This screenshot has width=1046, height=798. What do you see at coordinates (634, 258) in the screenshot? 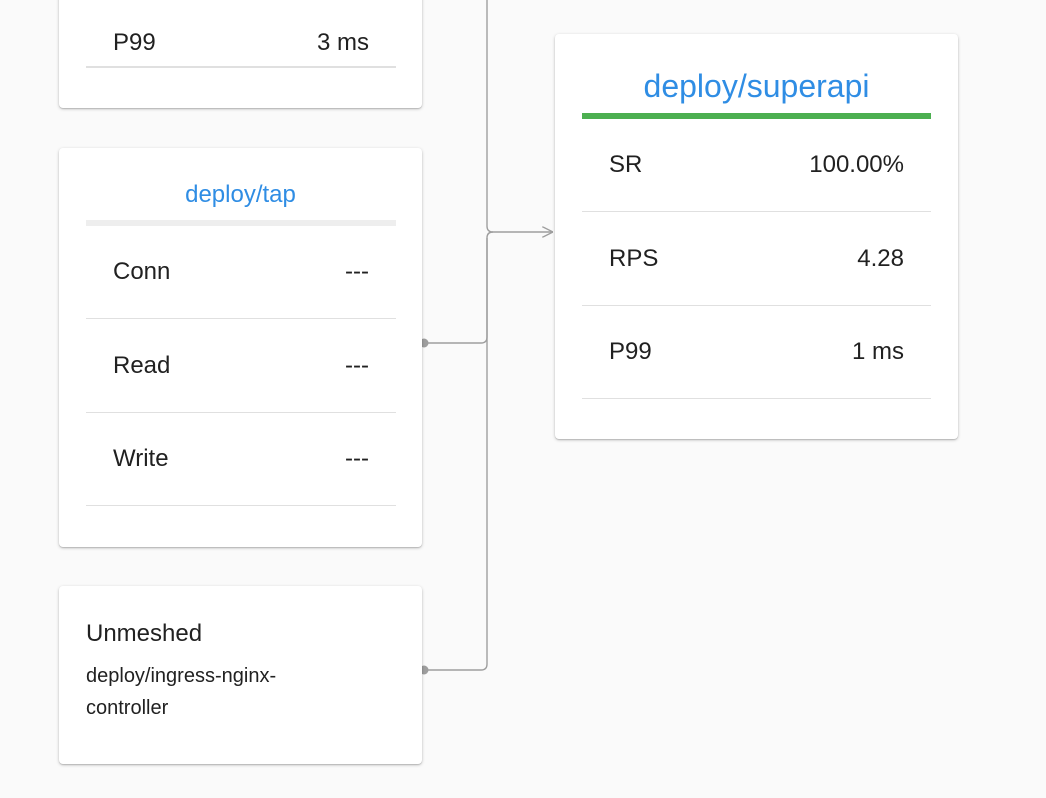
I see `metric-label: RPS` at bounding box center [634, 258].